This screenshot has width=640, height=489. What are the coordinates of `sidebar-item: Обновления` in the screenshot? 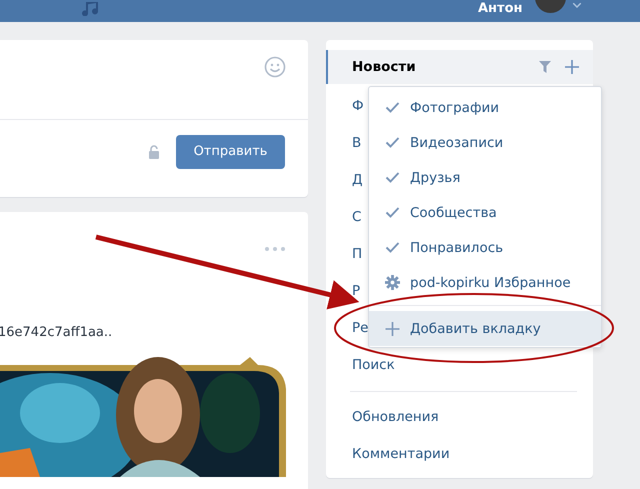 It's located at (459, 416).